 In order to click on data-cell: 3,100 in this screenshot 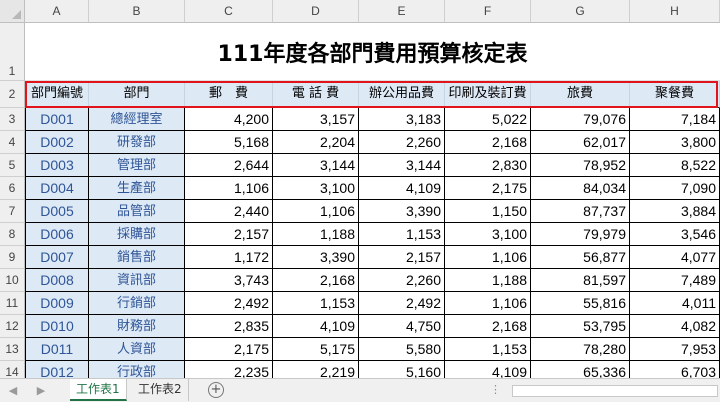, I will do `click(488, 234)`.